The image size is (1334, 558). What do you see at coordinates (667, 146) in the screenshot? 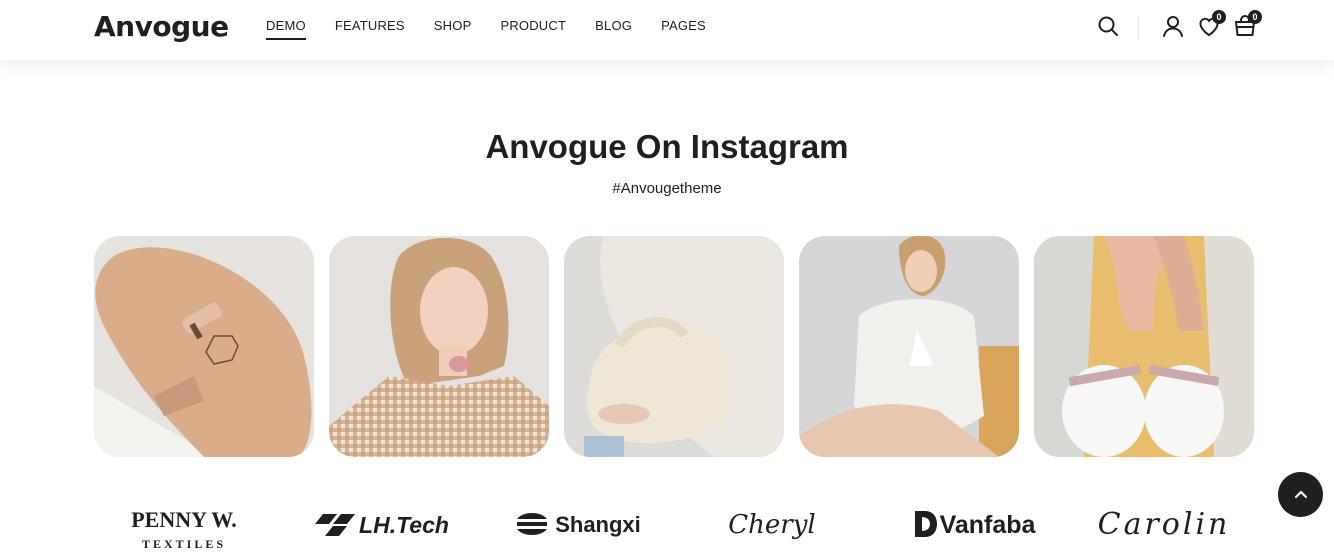
I see `section-title: Anvogue On Instagram` at bounding box center [667, 146].